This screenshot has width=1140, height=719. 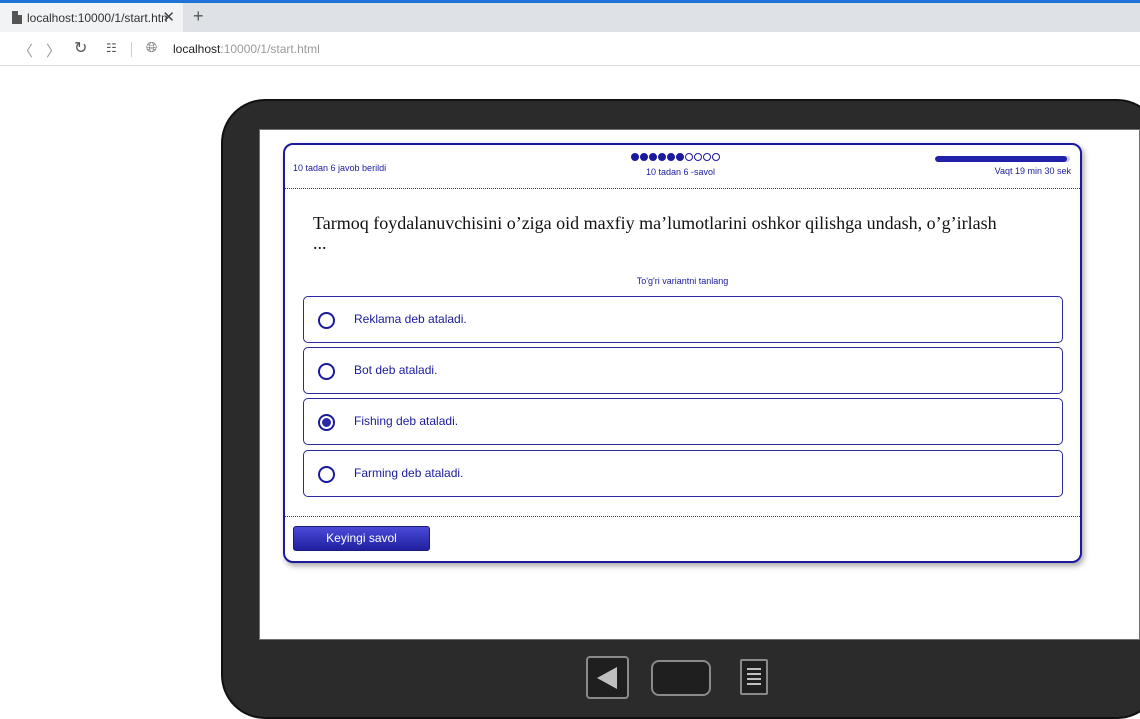 I want to click on time-remaining: Vaqt 19 min 30 sek, so click(x=1032, y=171).